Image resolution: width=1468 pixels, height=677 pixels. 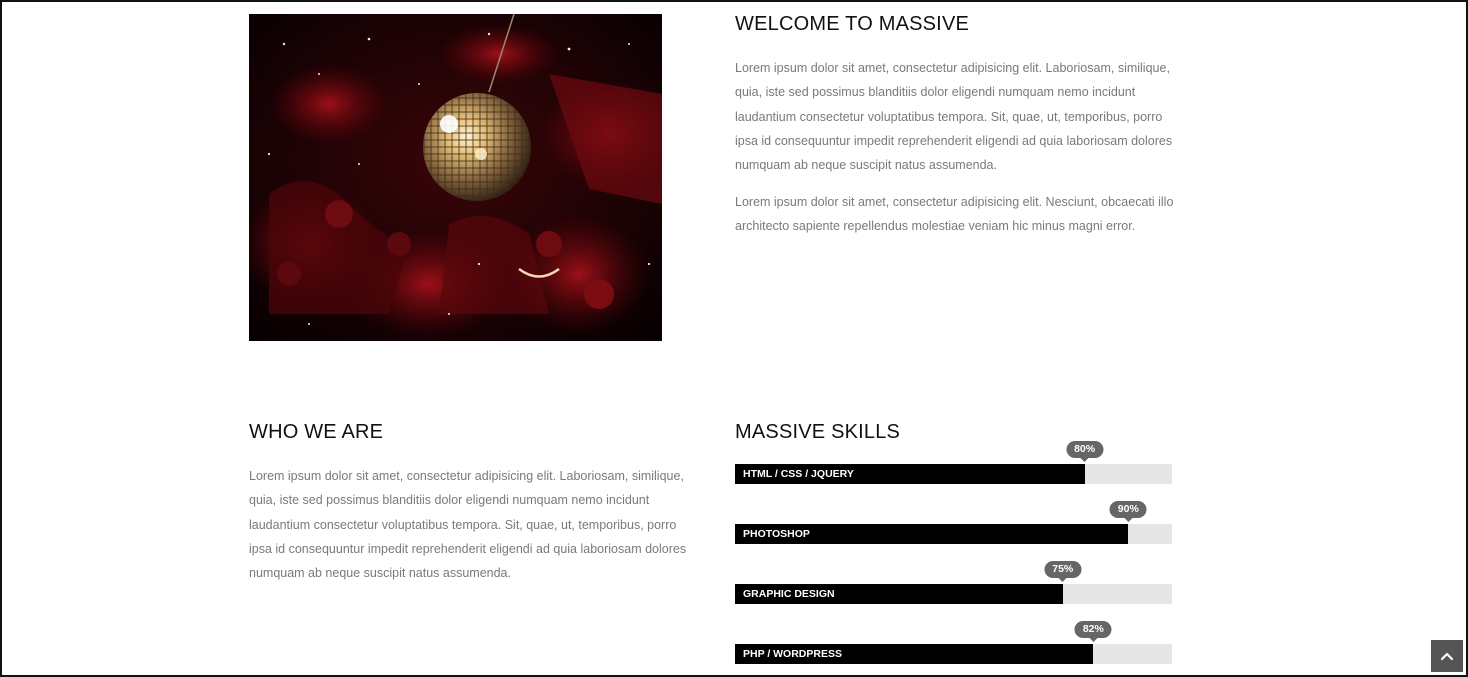 I want to click on skill-percent-badge: 80%, so click(x=1085, y=451).